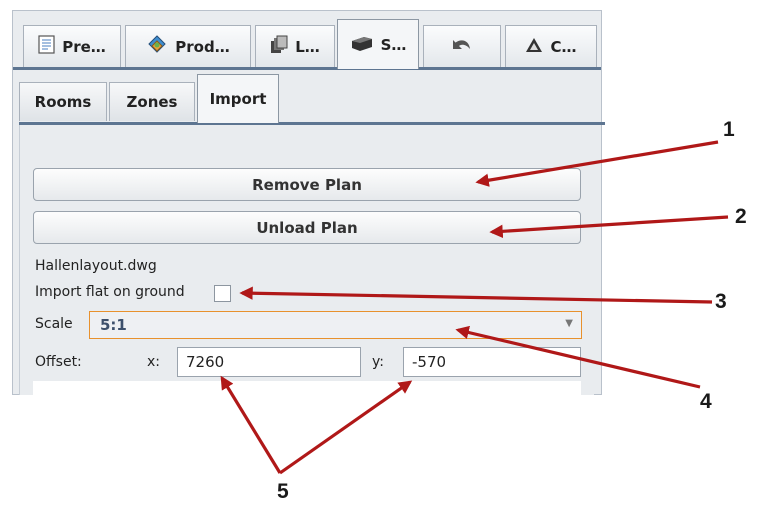 This screenshot has width=759, height=520. I want to click on annotation-number-3: 3, so click(721, 301).